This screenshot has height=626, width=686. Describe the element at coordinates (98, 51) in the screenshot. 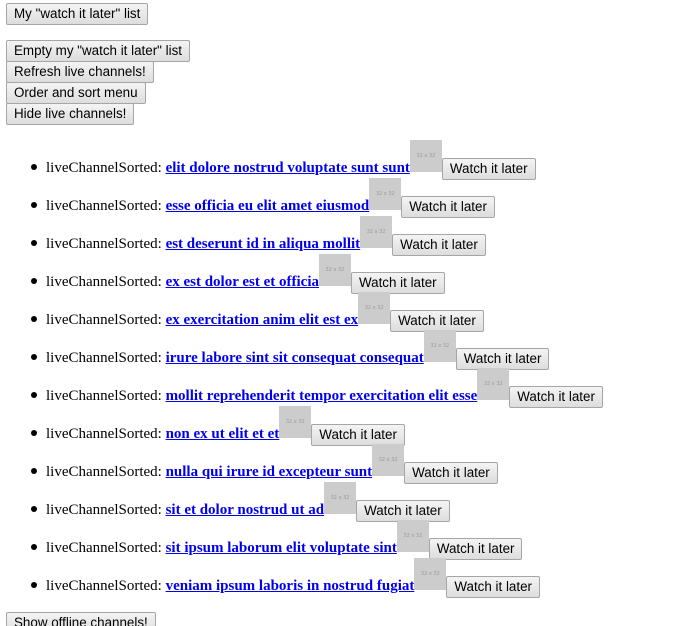

I see `empty-watch-later-list-button: Empty my "watch it later" list` at that location.